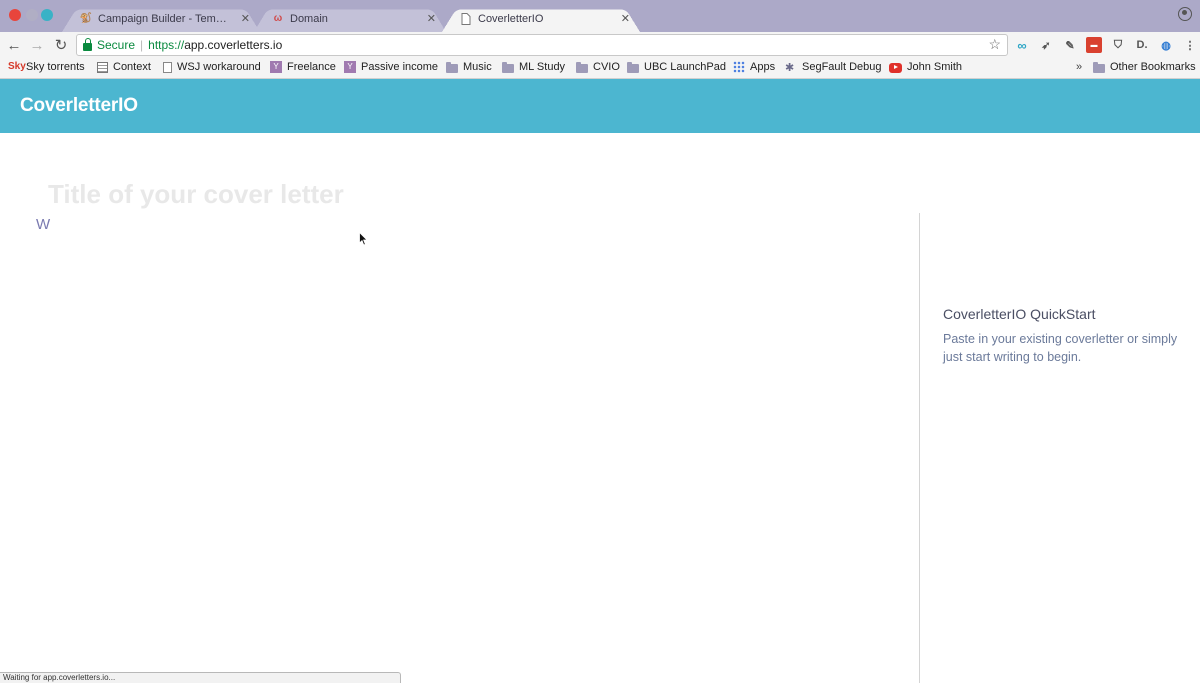  I want to click on d-extension-icon: D., so click(1142, 45).